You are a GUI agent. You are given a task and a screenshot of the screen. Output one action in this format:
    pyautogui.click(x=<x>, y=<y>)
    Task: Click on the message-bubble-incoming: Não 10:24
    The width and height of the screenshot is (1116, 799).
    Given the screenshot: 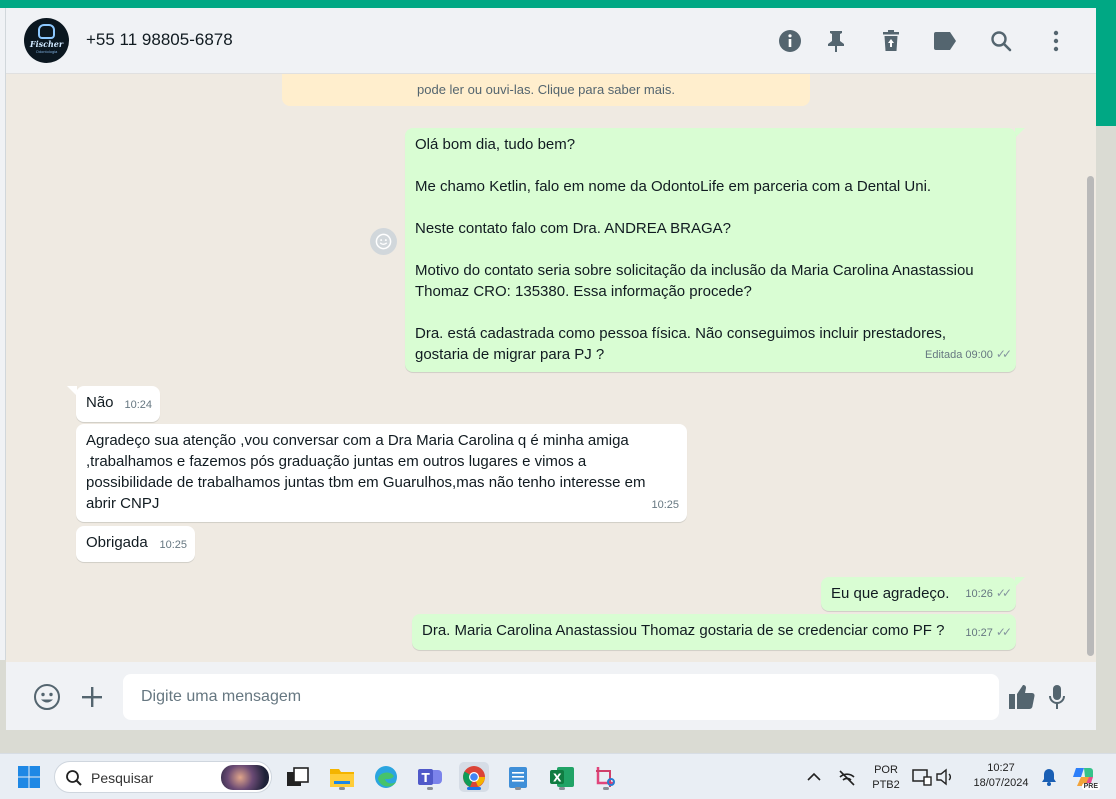 What is the action you would take?
    pyautogui.click(x=118, y=404)
    